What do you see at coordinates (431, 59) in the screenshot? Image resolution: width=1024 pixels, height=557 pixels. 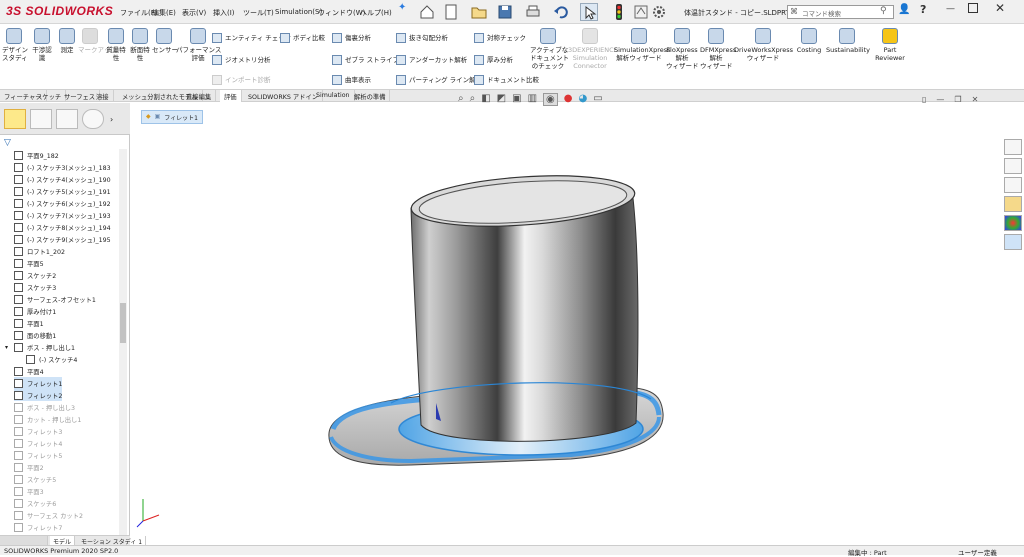 I see `ribbon-small-button: アンダーカット解析` at bounding box center [431, 59].